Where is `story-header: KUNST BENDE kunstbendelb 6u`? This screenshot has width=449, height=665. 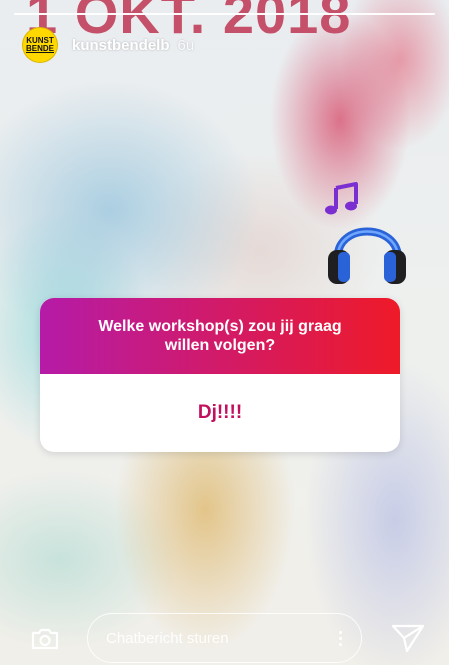
story-header: KUNST BENDE kunstbendelb 6u is located at coordinates (108, 45).